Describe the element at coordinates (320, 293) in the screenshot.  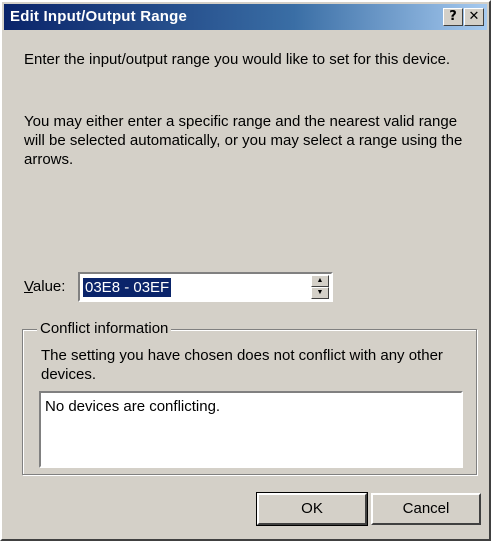
I see `spin-down-arrow-icon: ▼` at that location.